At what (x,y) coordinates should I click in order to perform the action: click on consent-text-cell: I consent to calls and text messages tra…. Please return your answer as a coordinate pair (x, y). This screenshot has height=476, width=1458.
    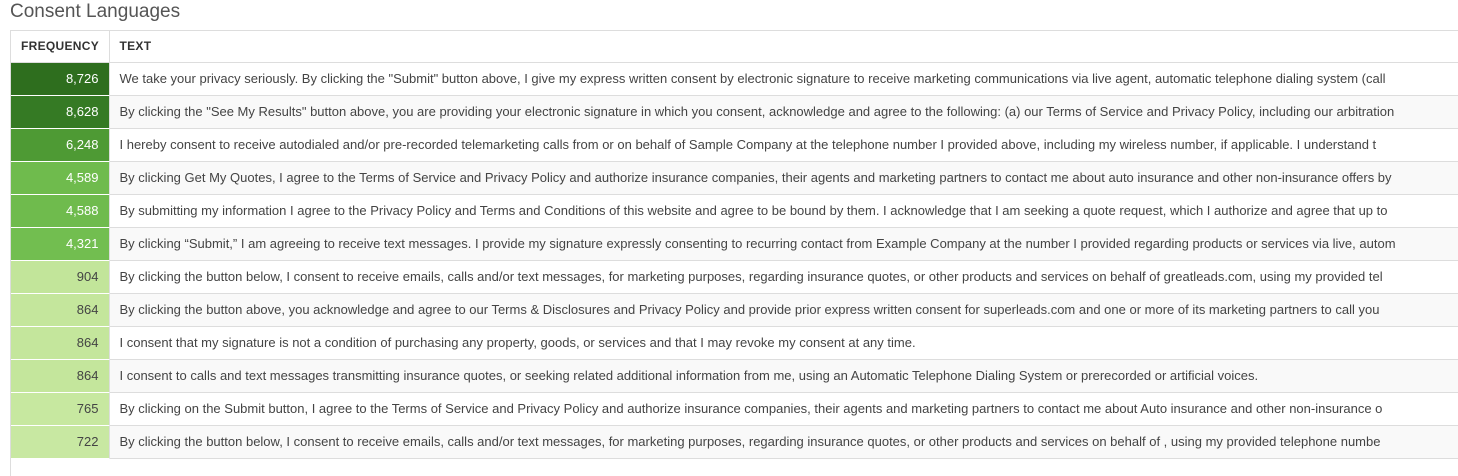
    Looking at the image, I should click on (783, 376).